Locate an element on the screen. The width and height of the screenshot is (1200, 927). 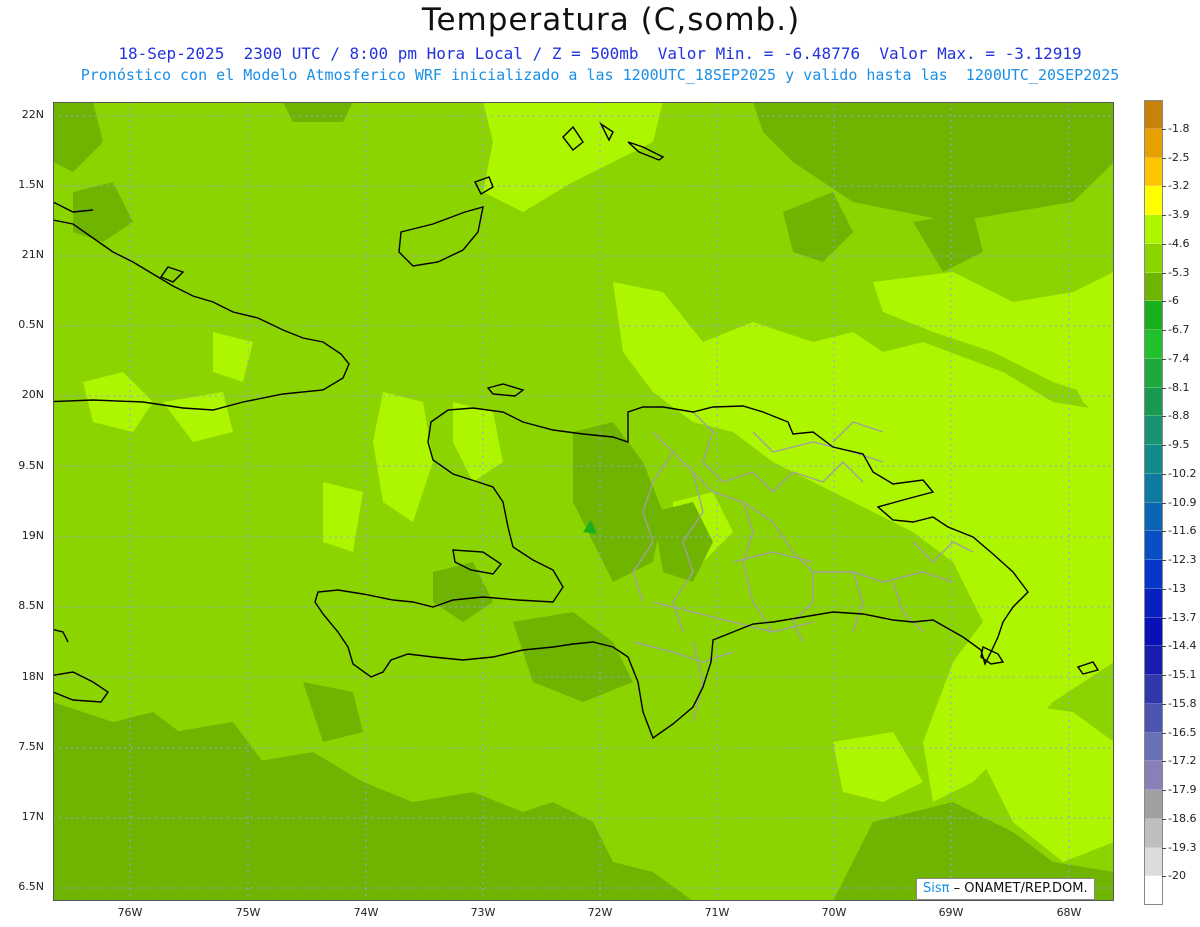
lon-label: 72W is located at coordinates (600, 912).